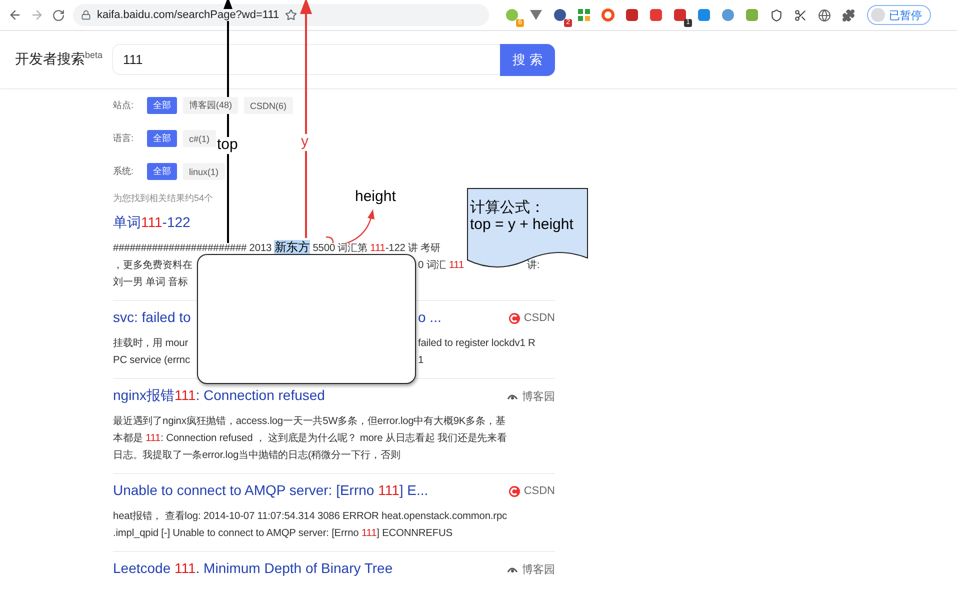 The width and height of the screenshot is (957, 608). I want to click on height-label: height, so click(375, 197).